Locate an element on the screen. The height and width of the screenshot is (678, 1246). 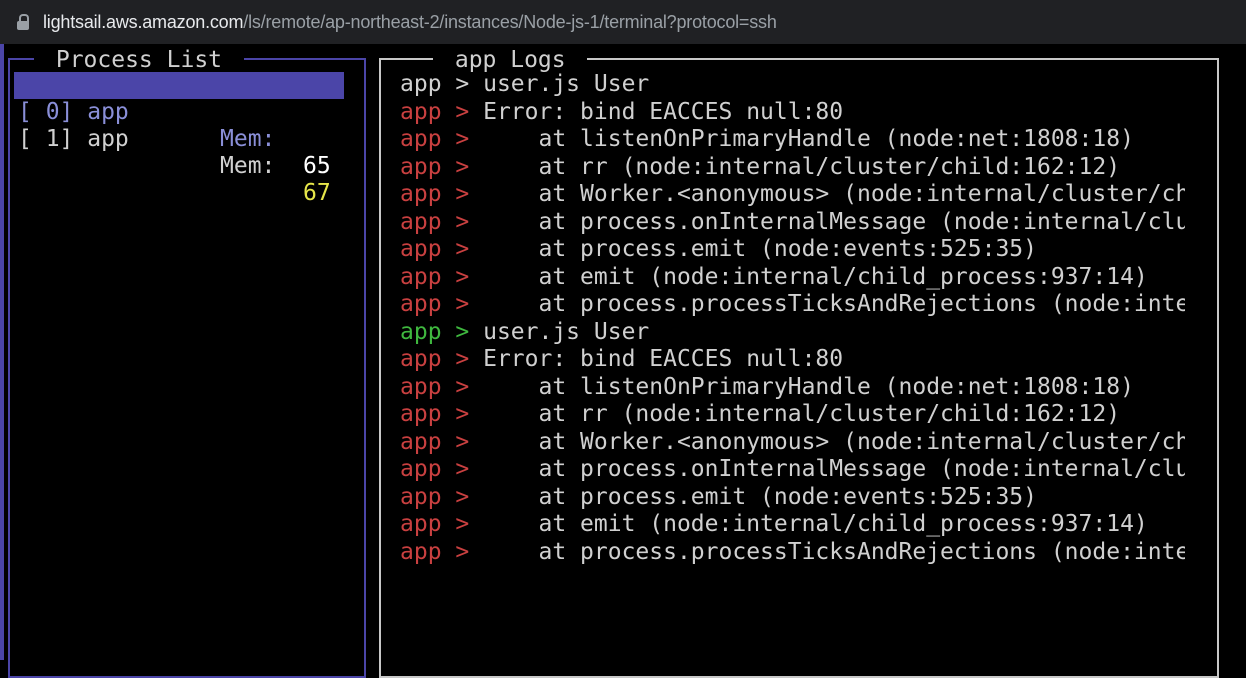
url-domain: lightsail.aws.amazon.com is located at coordinates (143, 21).